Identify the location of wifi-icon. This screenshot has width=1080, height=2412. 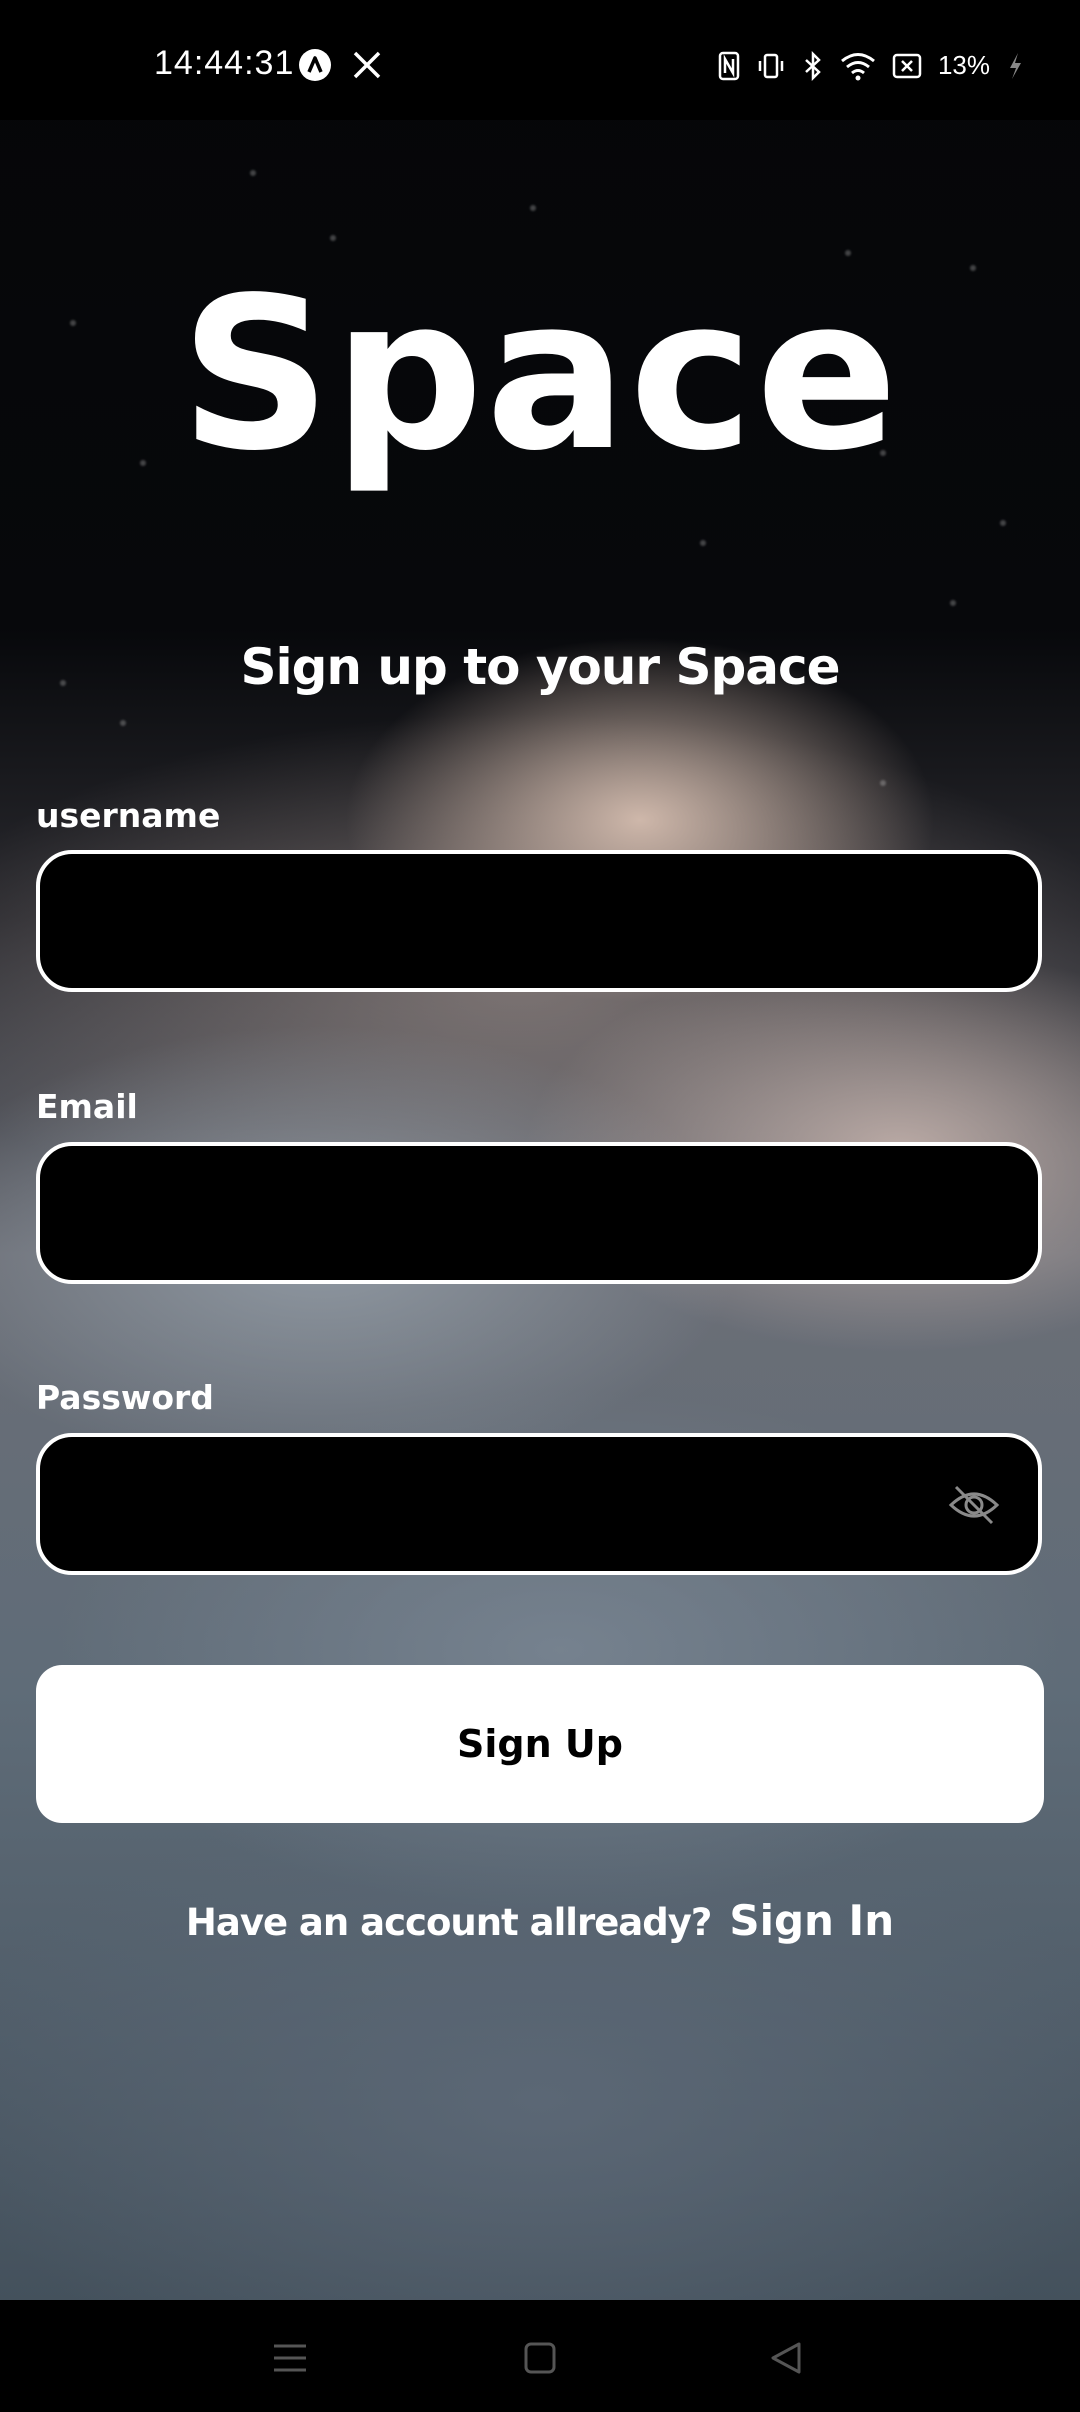
(858, 66).